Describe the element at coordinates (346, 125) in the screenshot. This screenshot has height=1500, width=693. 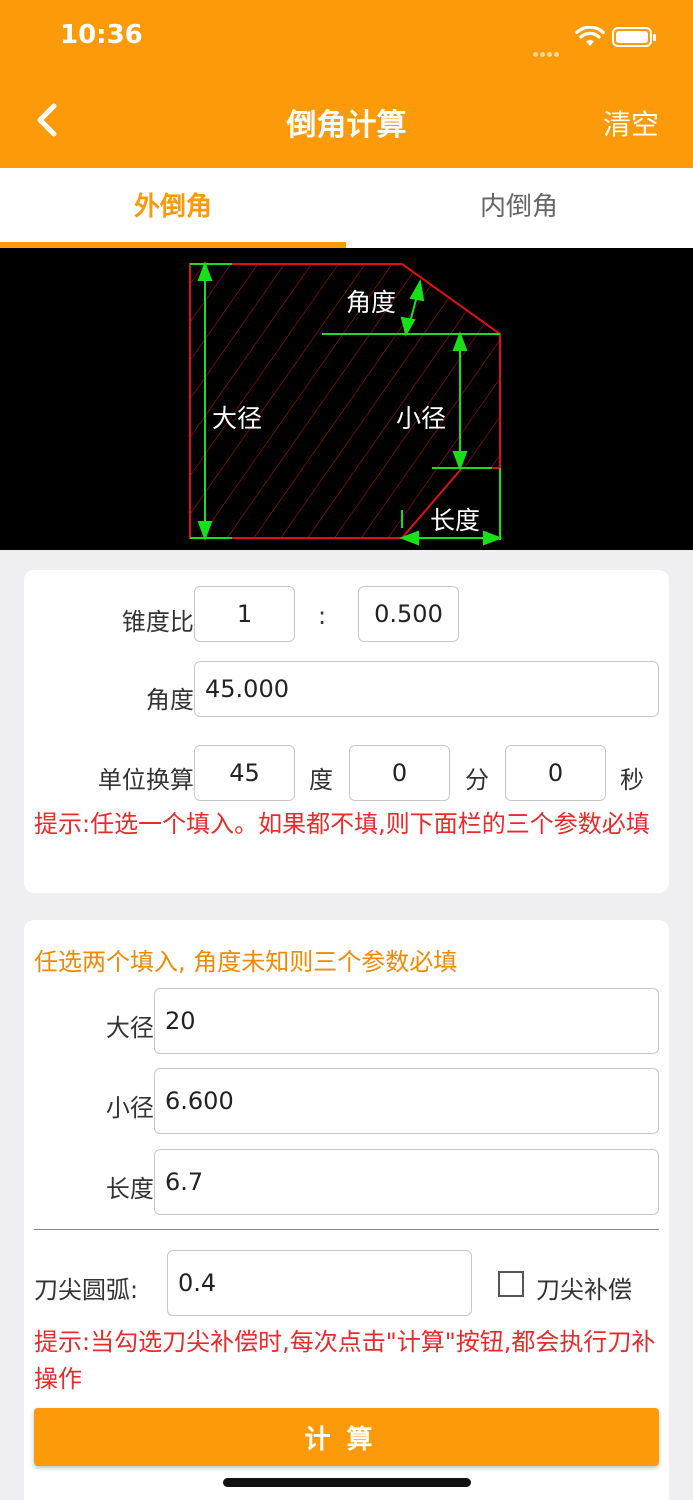
I see `page-title: 倒角计算` at that location.